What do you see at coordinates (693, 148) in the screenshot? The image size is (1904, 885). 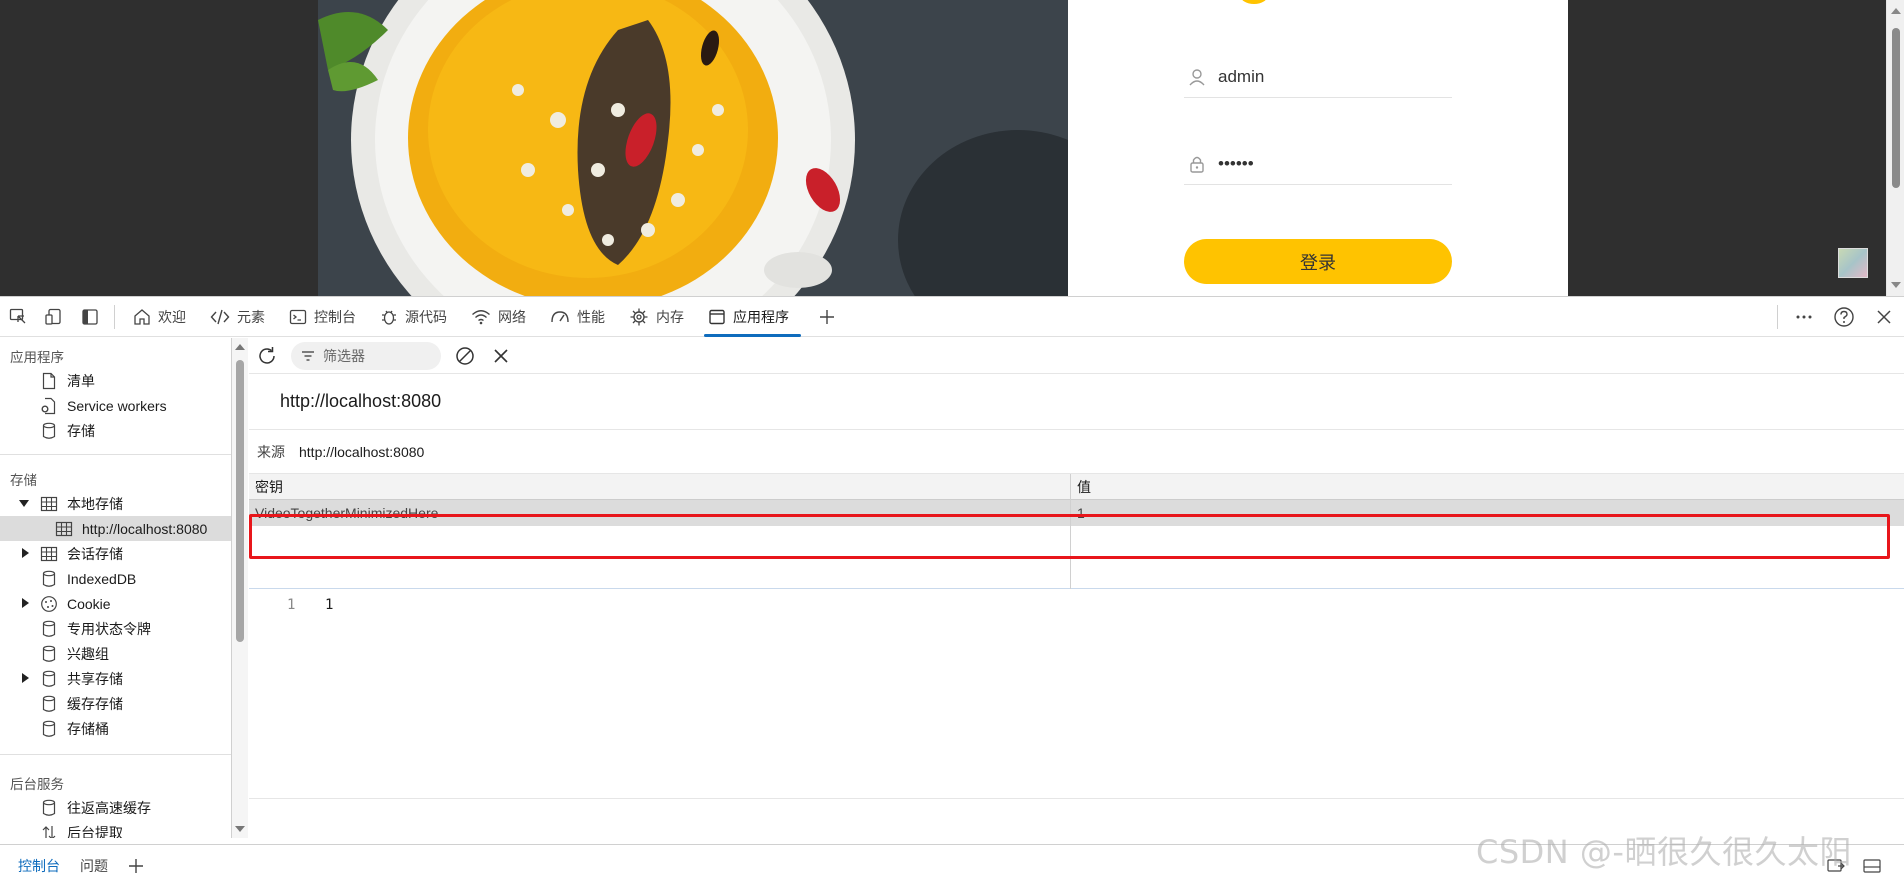 I see `food-image` at bounding box center [693, 148].